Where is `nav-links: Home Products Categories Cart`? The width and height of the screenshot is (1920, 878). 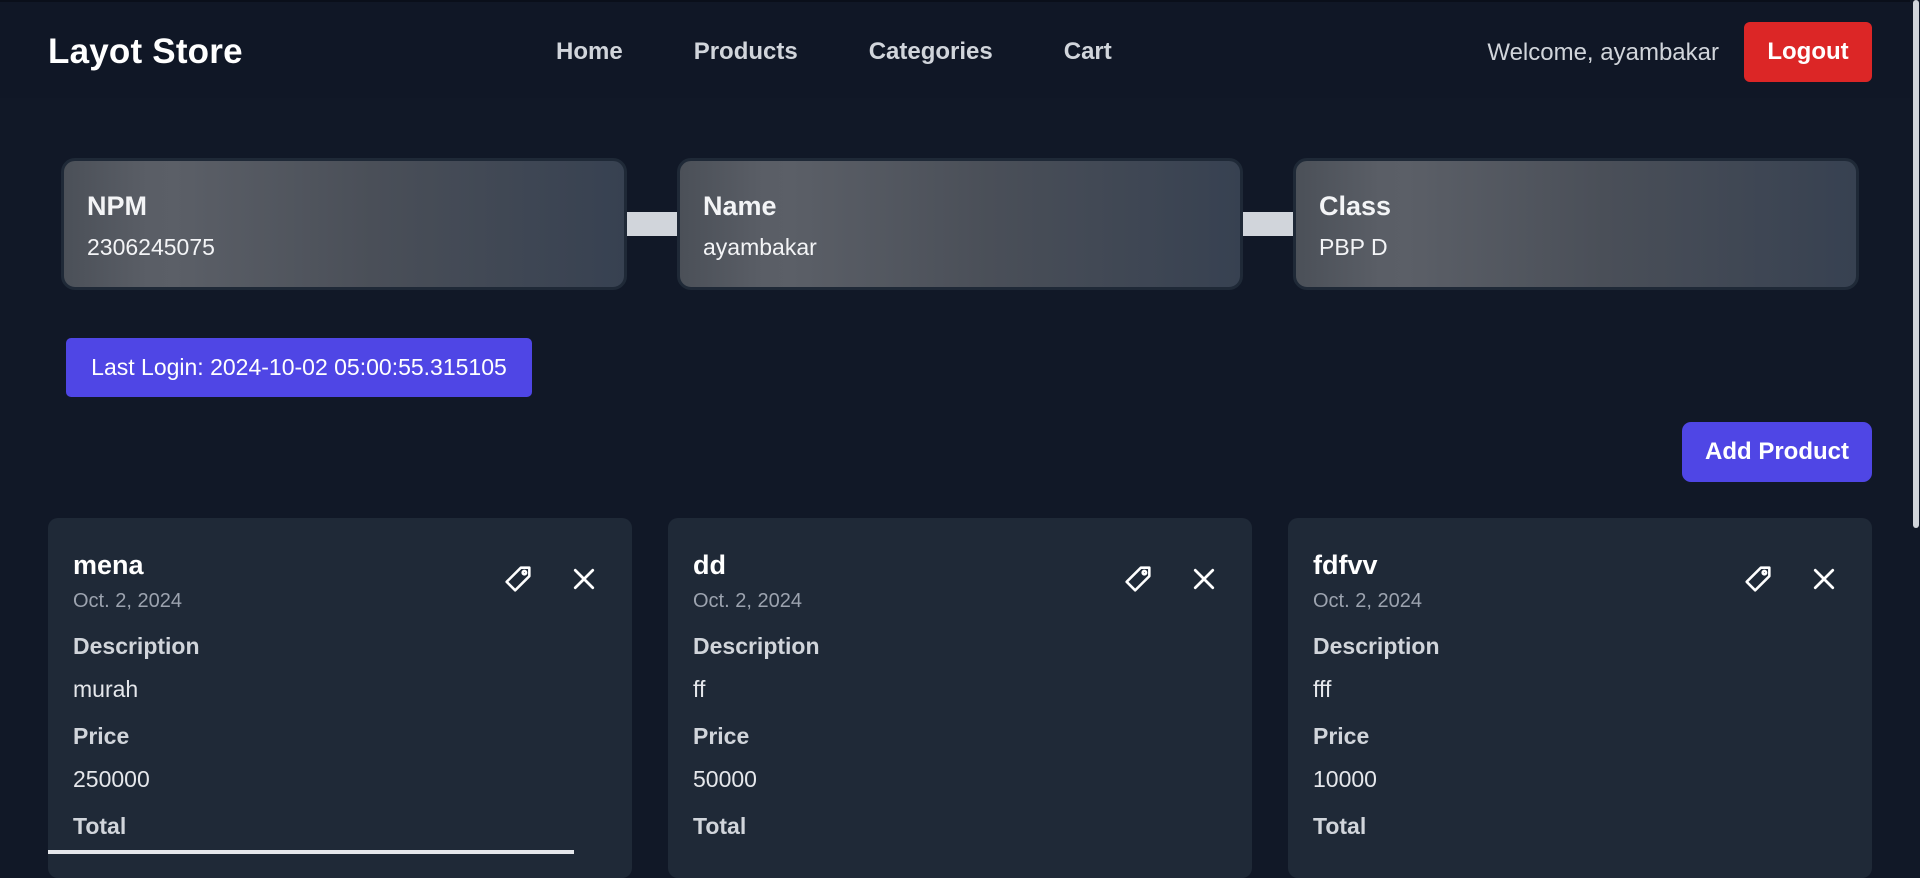 nav-links: Home Products Categories Cart is located at coordinates (869, 52).